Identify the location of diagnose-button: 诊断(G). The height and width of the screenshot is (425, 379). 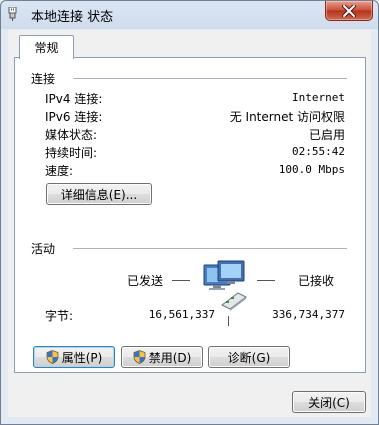
(249, 357).